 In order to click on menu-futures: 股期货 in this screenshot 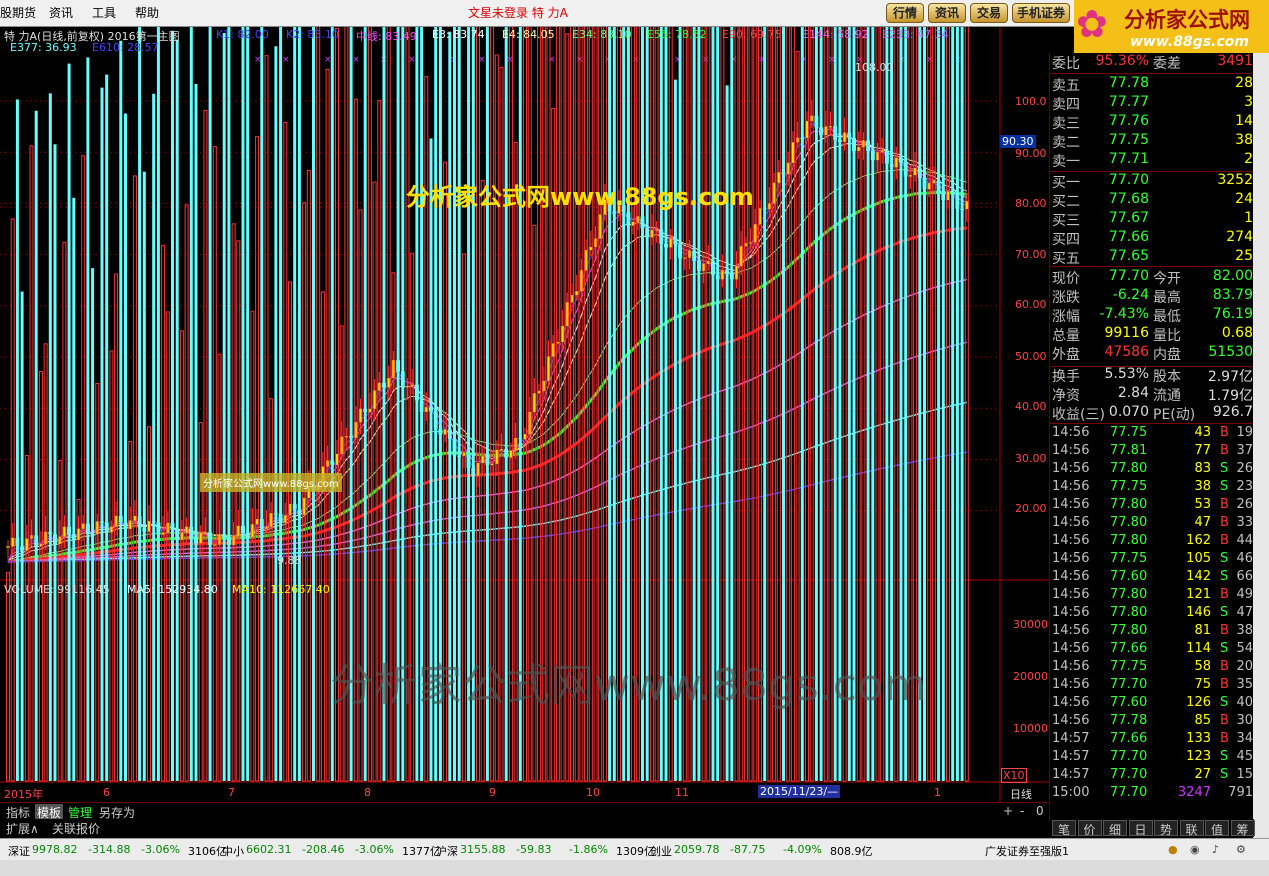, I will do `click(18, 12)`.